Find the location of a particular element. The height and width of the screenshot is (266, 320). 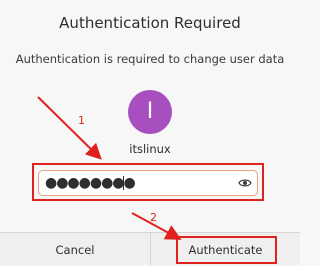

dialog-title: Authentication Required is located at coordinates (150, 23).